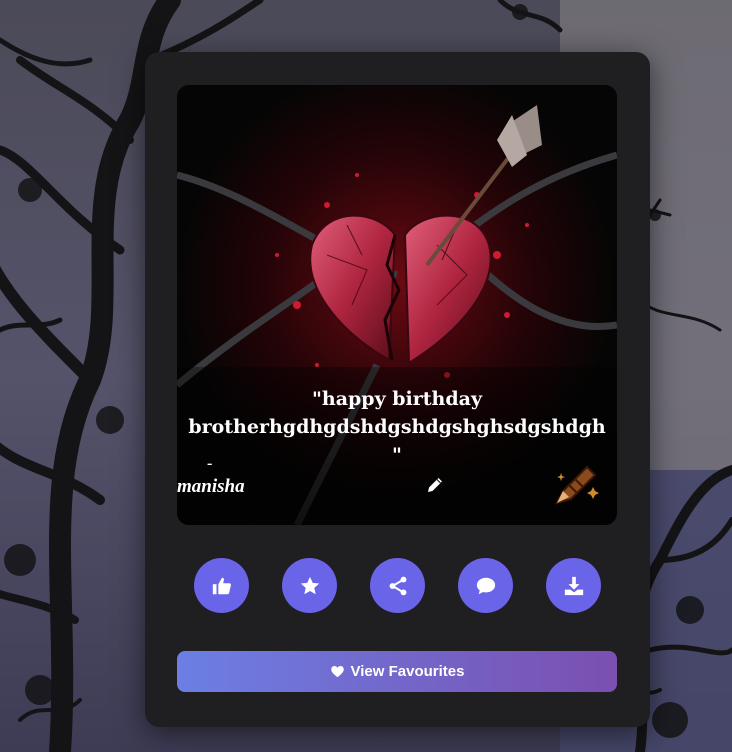 This screenshot has width=732, height=752. I want to click on share-button, so click(397, 585).